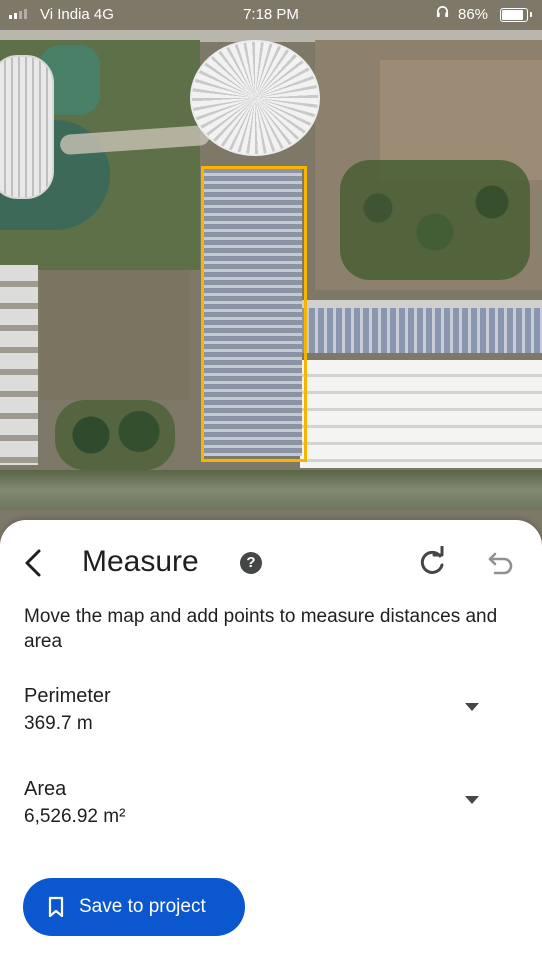 The image size is (542, 965). Describe the element at coordinates (271, 490) in the screenshot. I see `map-road` at that location.